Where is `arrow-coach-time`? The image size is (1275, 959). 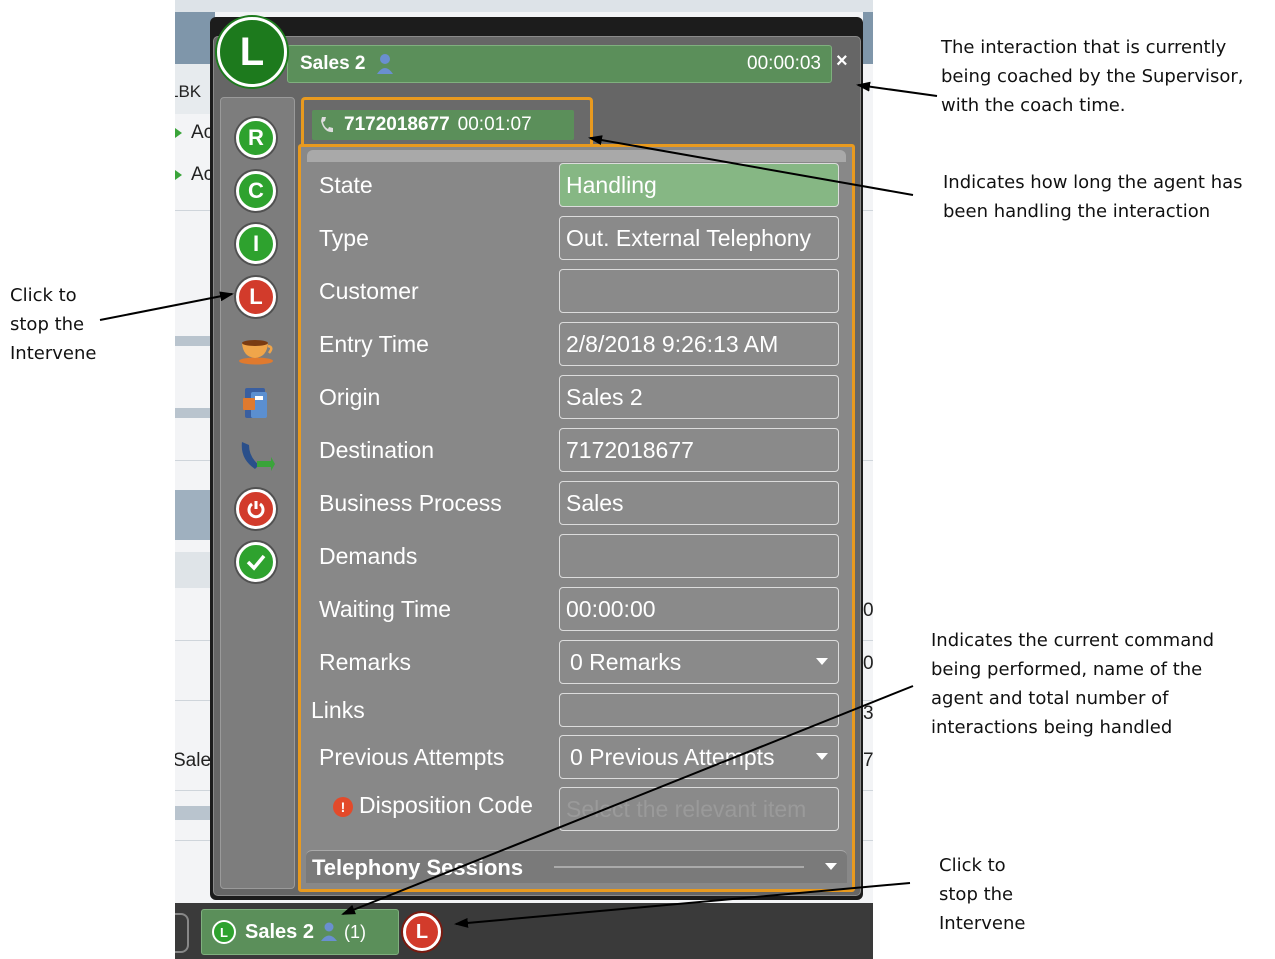
arrow-coach-time is located at coordinates (897, 89).